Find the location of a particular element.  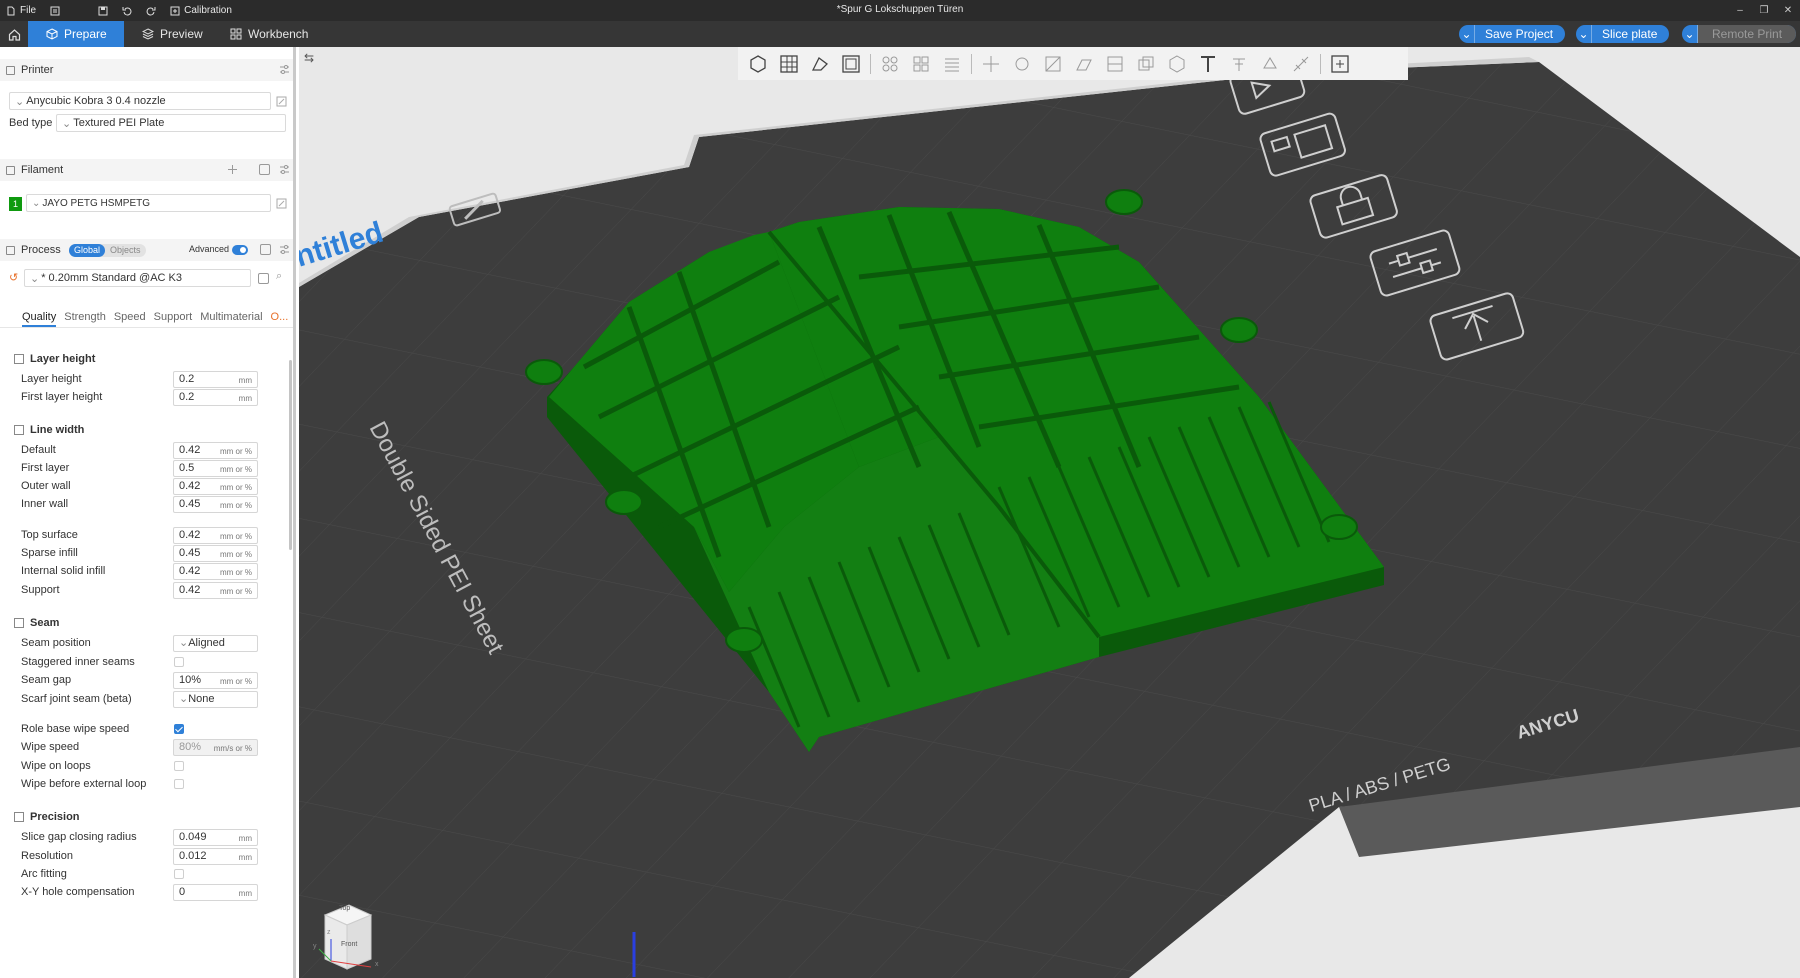

nav-cube: Top Front x y z is located at coordinates (347, 938).